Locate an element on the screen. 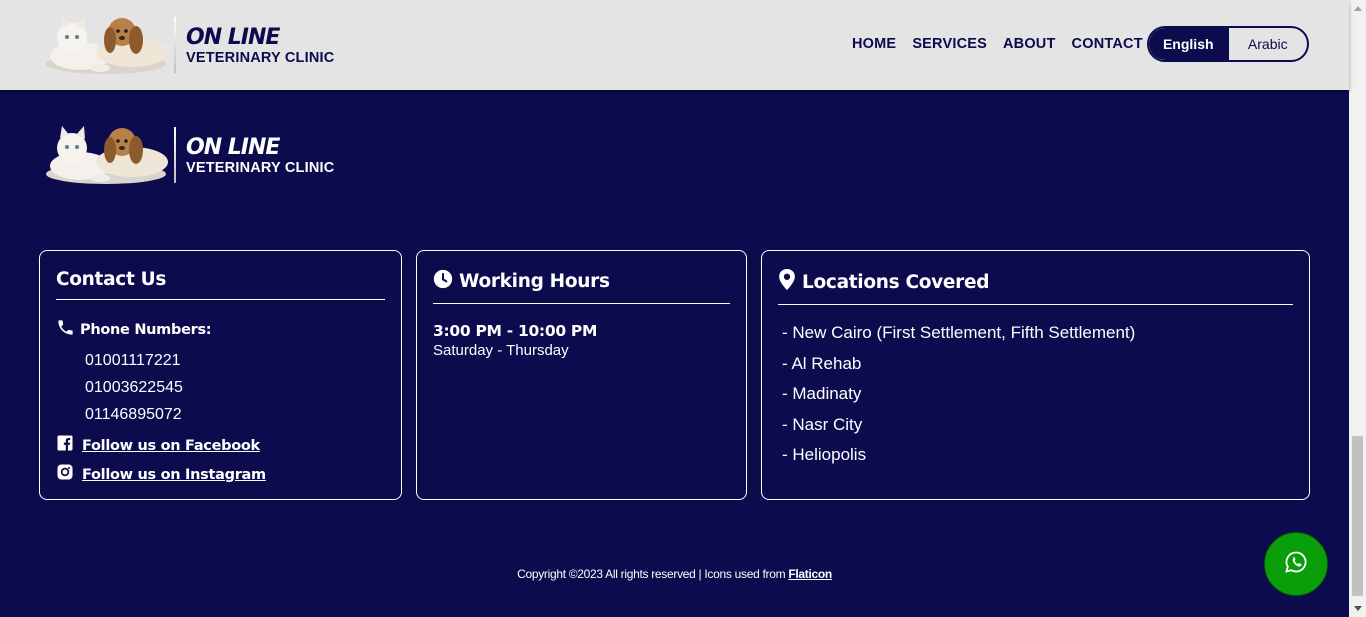 Image resolution: width=1366 pixels, height=617 pixels. phone-heading: Phone Numbers: is located at coordinates (220, 329).